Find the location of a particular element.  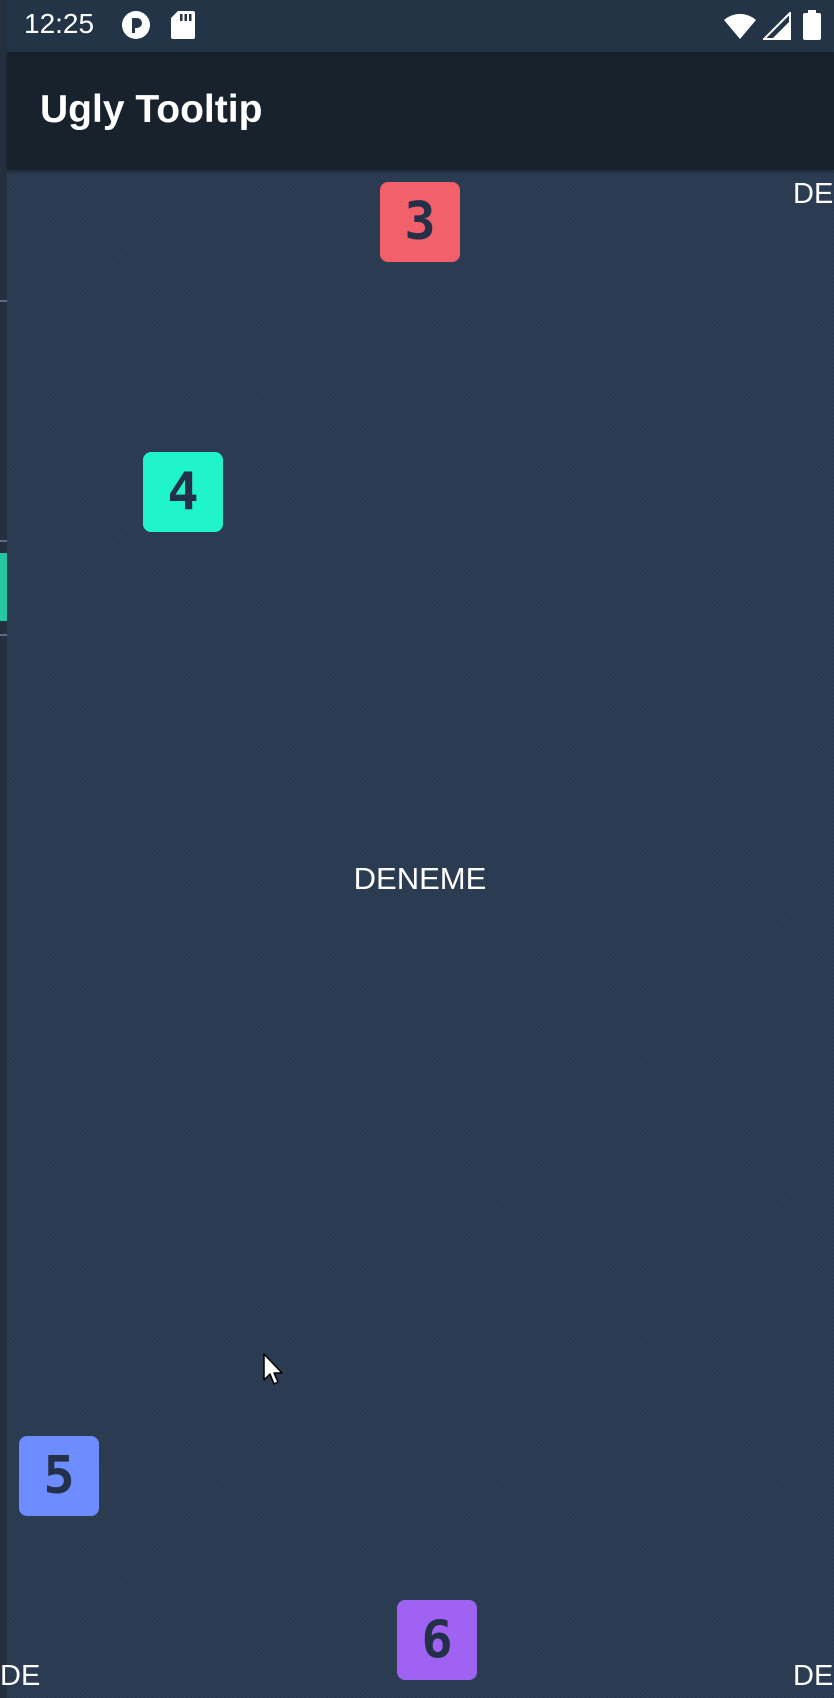

signal-icon is located at coordinates (776, 27).